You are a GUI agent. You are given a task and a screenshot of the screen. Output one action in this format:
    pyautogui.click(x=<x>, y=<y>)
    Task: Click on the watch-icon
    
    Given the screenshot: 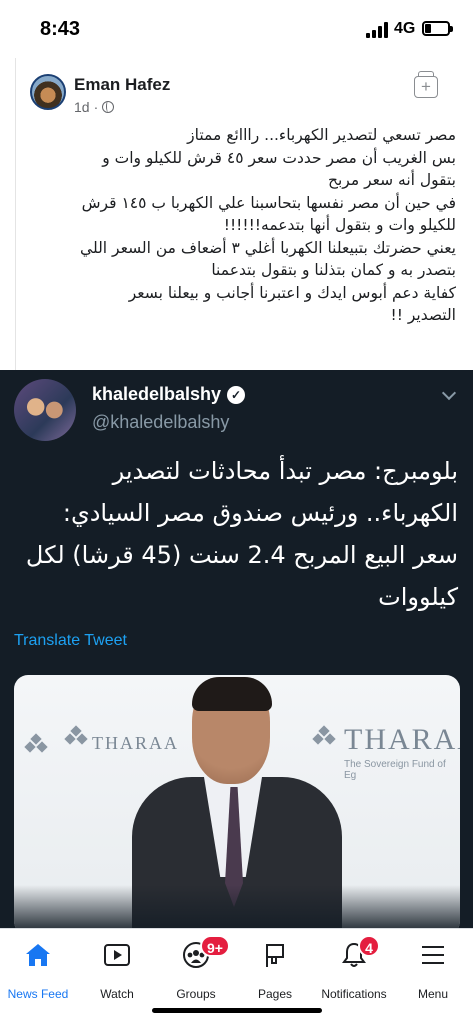 What is the action you would take?
    pyautogui.click(x=117, y=955)
    